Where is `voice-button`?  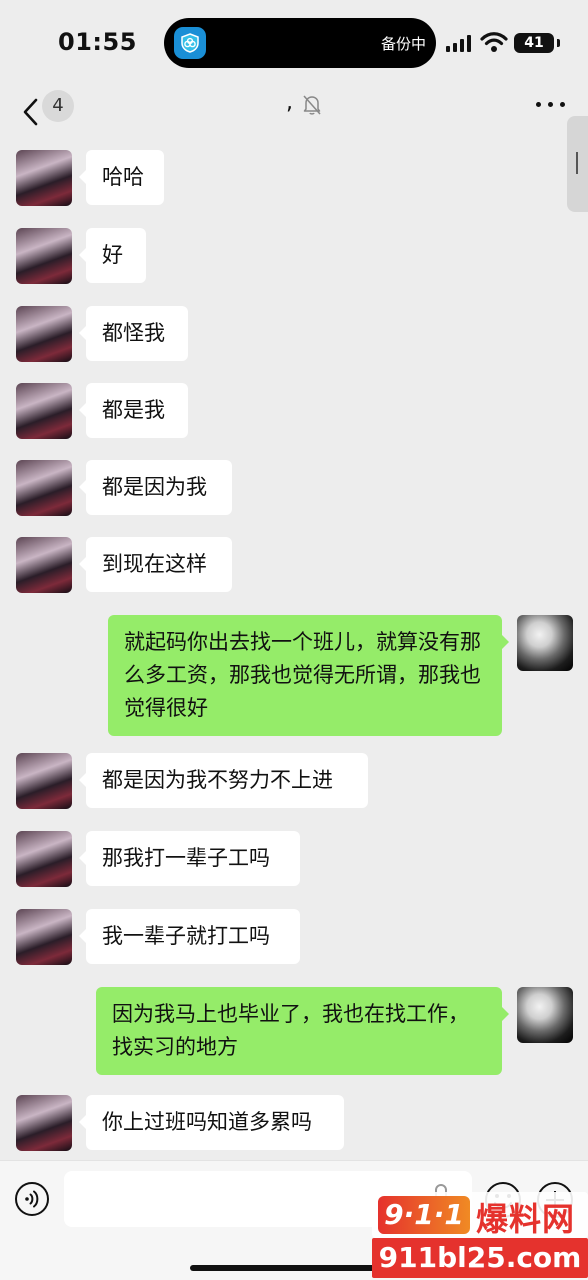
voice-button is located at coordinates (32, 1199).